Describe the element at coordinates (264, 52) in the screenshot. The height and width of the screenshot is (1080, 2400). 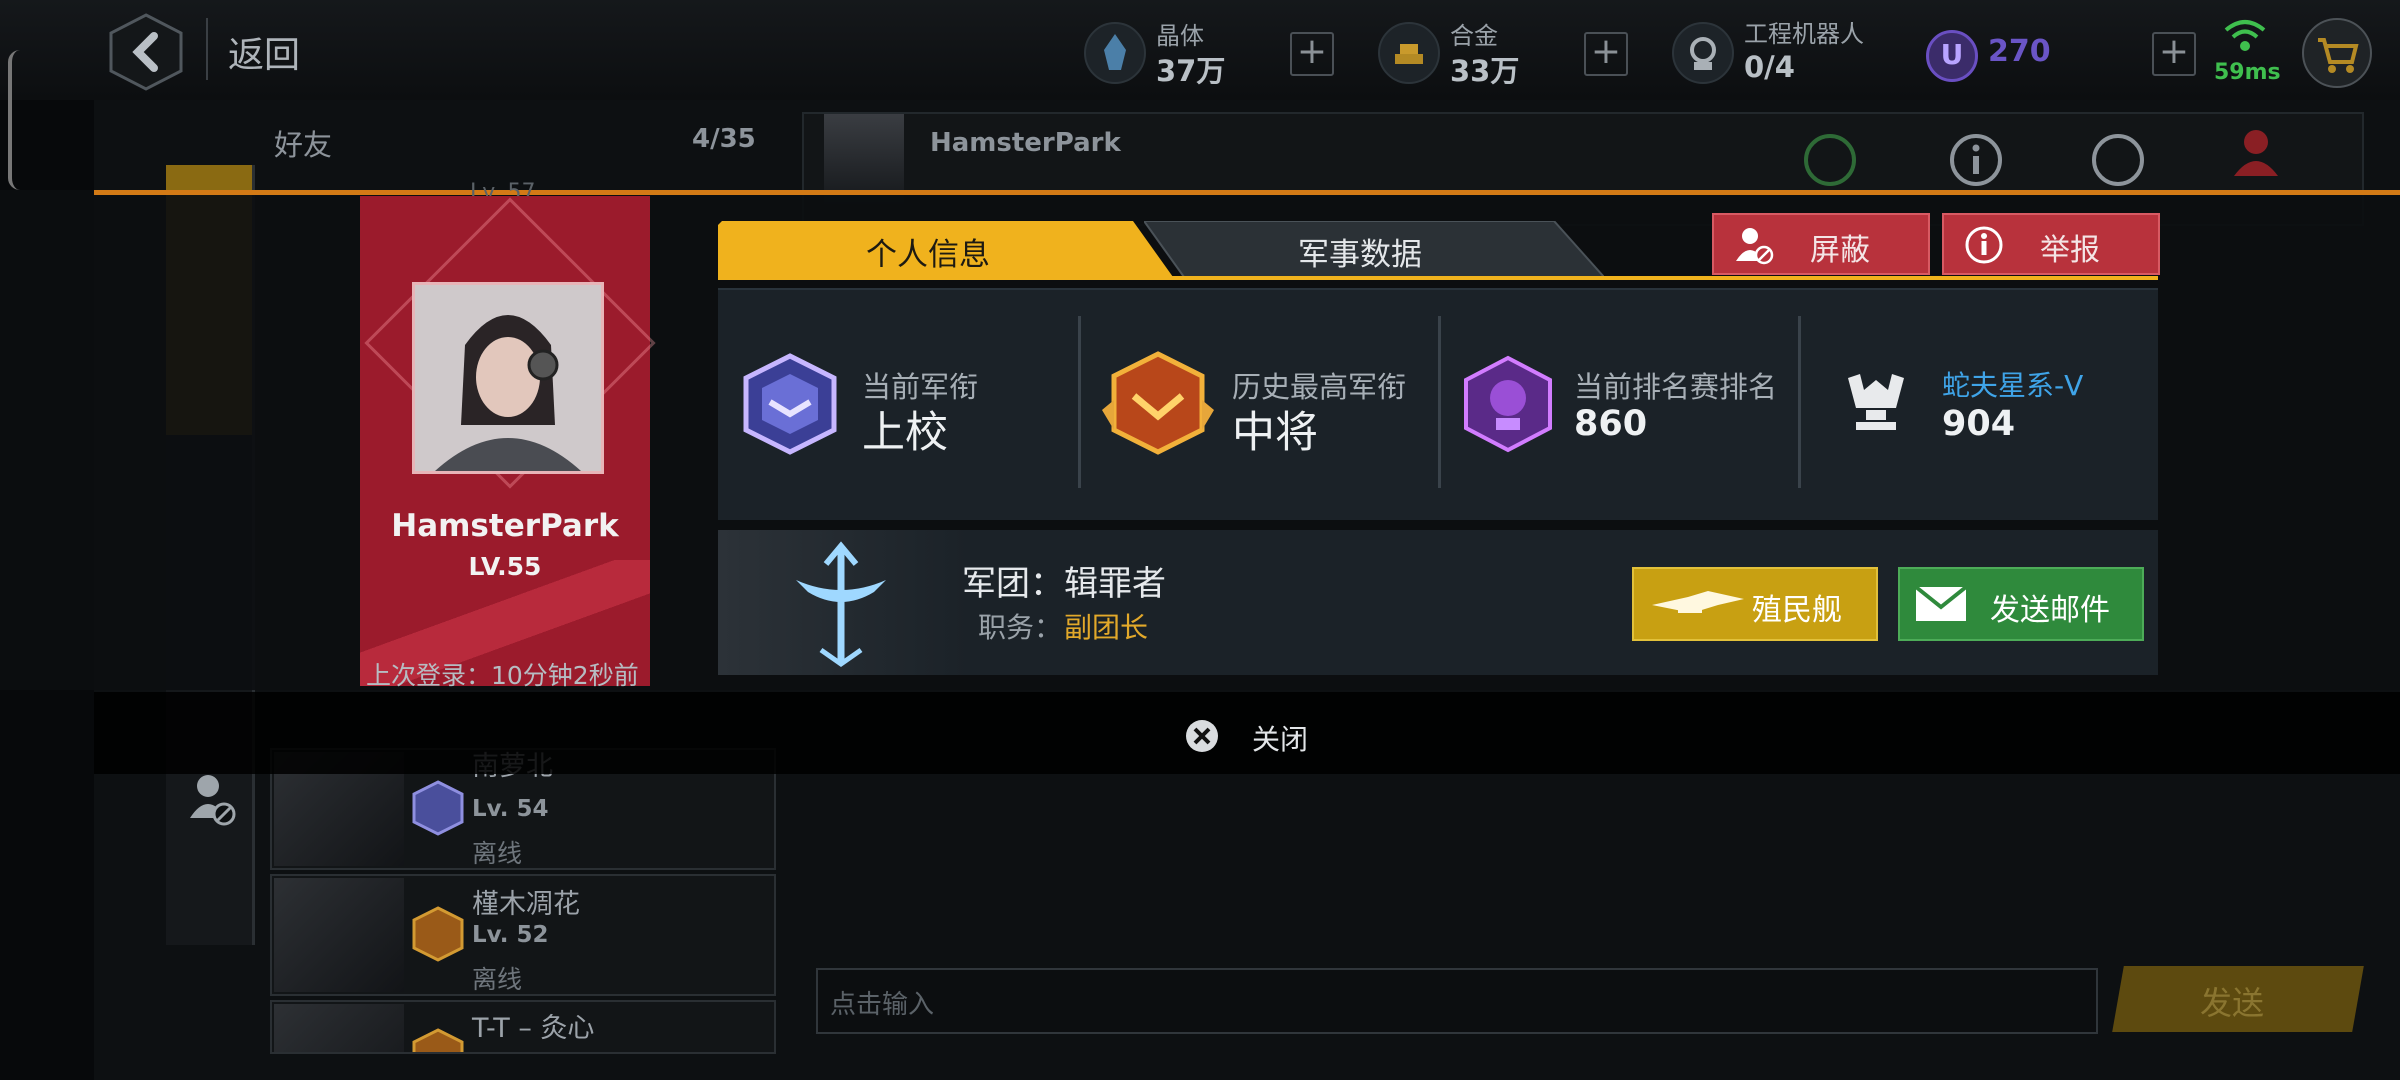
I see `back-label: 返回` at that location.